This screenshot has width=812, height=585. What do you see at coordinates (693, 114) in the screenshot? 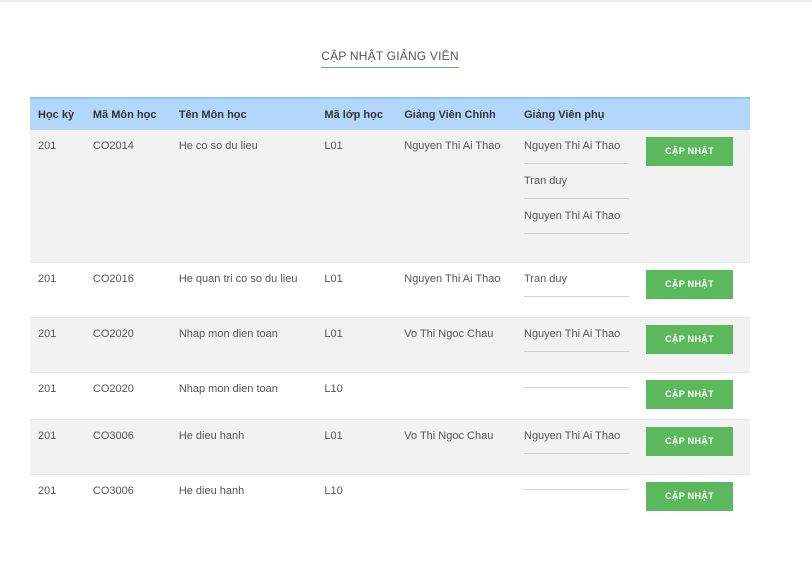
I see `header-actions` at bounding box center [693, 114].